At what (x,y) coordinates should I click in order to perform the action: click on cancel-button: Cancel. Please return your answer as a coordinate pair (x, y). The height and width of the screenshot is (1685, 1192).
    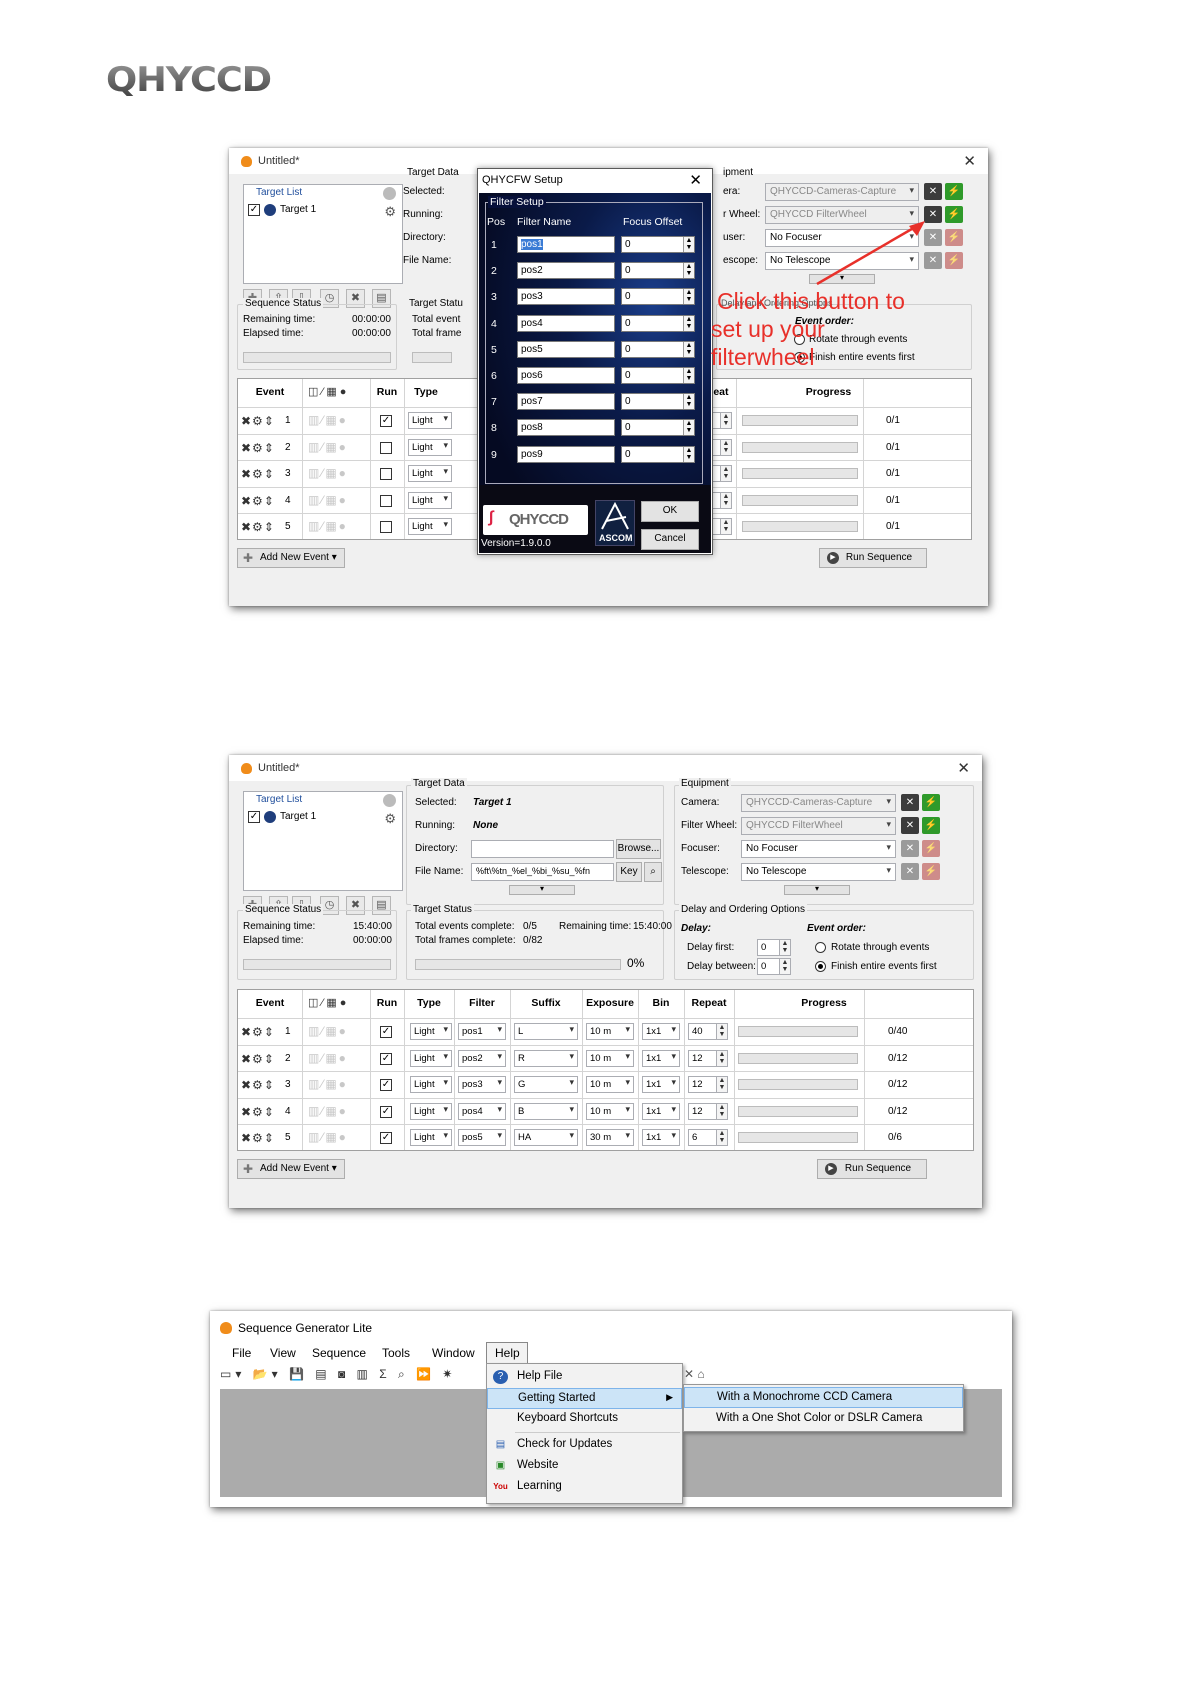
    Looking at the image, I should click on (670, 539).